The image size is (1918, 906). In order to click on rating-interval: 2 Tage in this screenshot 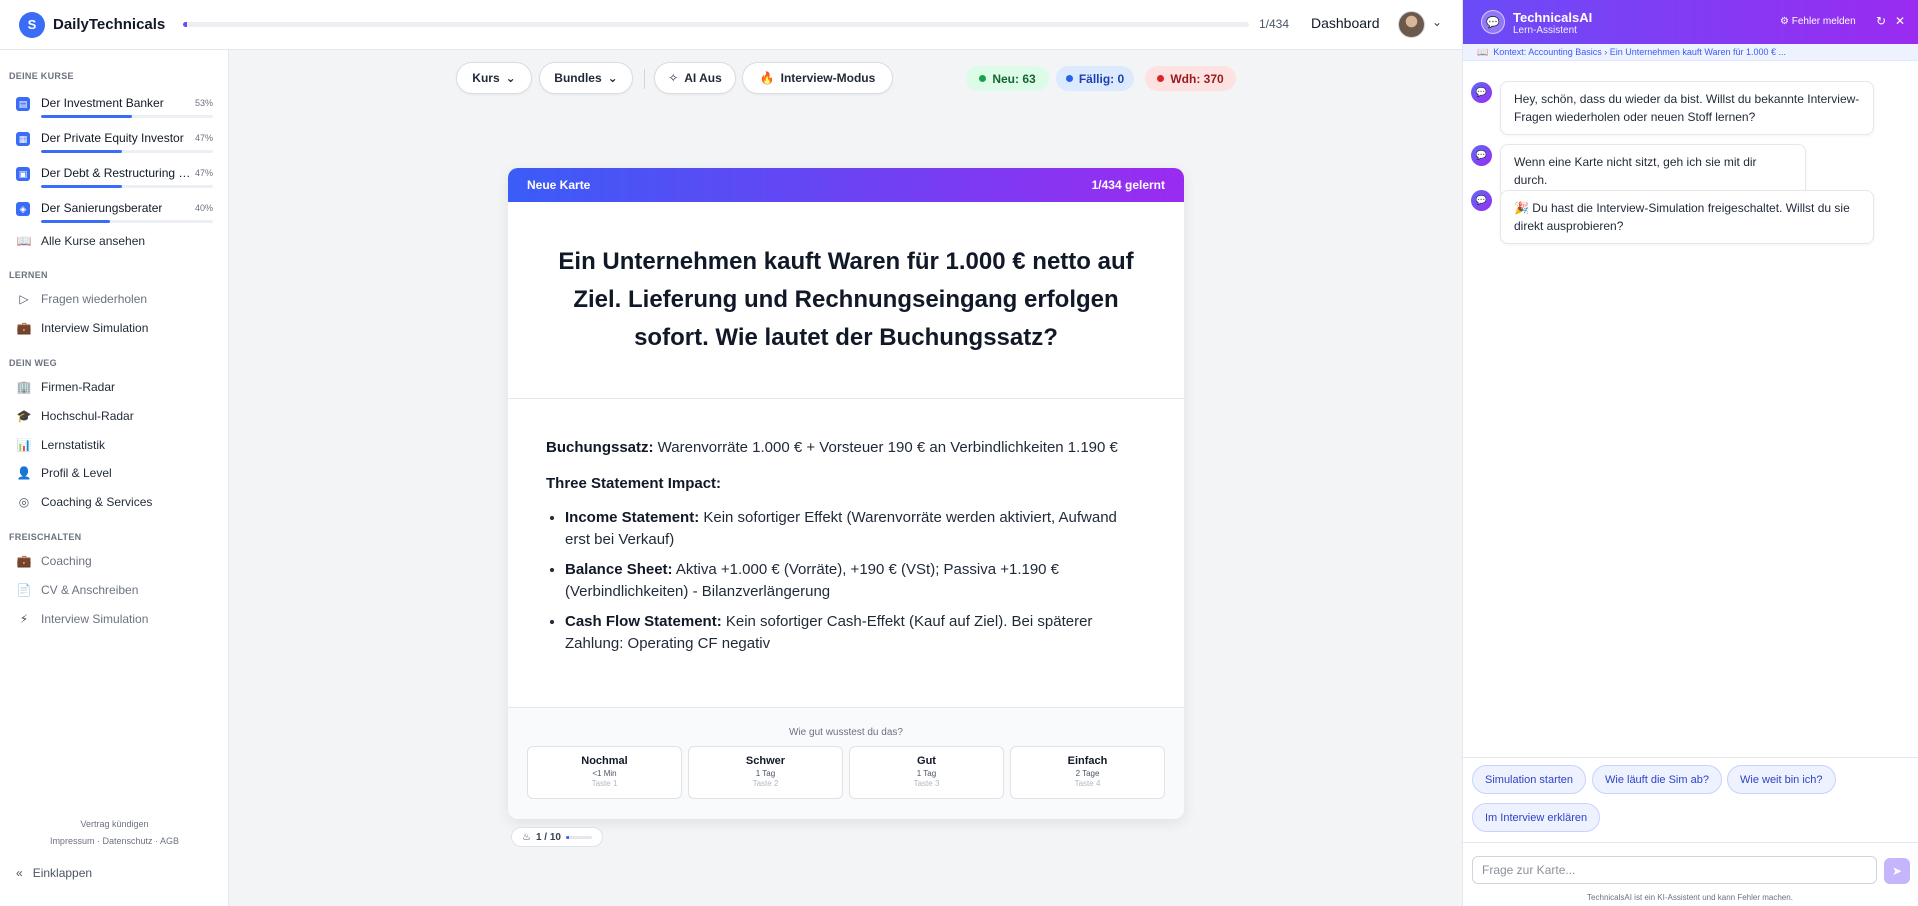, I will do `click(1087, 773)`.